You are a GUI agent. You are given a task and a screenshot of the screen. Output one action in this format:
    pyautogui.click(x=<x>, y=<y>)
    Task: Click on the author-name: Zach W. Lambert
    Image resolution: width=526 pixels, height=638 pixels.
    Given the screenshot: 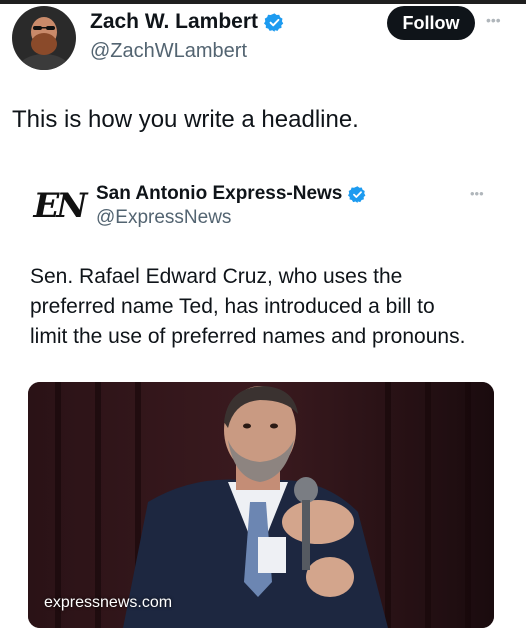 What is the action you would take?
    pyautogui.click(x=187, y=22)
    